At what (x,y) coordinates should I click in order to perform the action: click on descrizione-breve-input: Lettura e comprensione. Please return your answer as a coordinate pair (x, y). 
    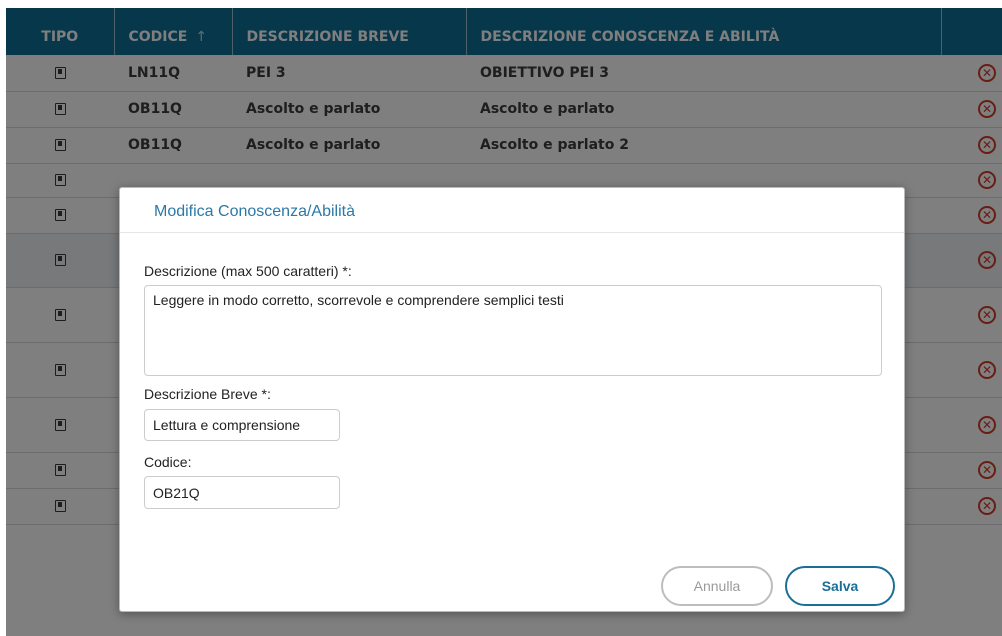
    Looking at the image, I should click on (242, 425).